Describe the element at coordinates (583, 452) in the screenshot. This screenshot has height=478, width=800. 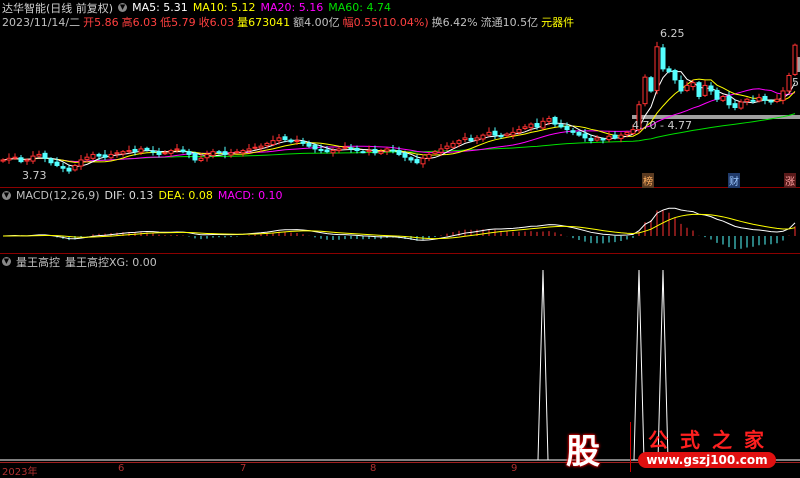
I see `watermark-logo: 股` at that location.